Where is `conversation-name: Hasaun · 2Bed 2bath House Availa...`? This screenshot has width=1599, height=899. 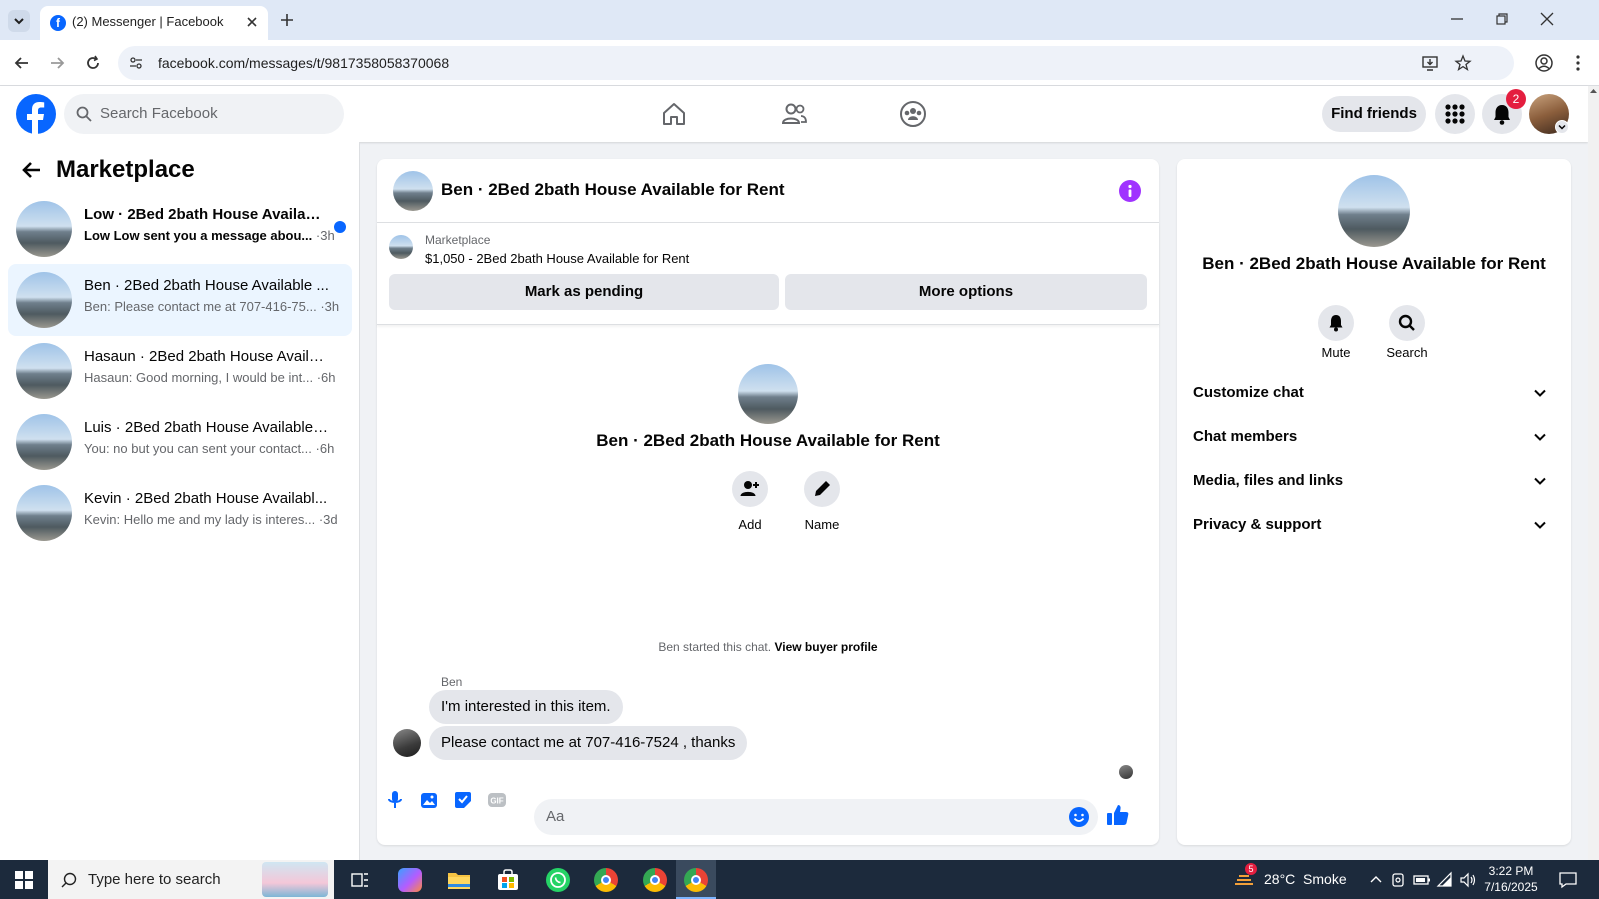
conversation-name: Hasaun · 2Bed 2bath House Availa... is located at coordinates (206, 356).